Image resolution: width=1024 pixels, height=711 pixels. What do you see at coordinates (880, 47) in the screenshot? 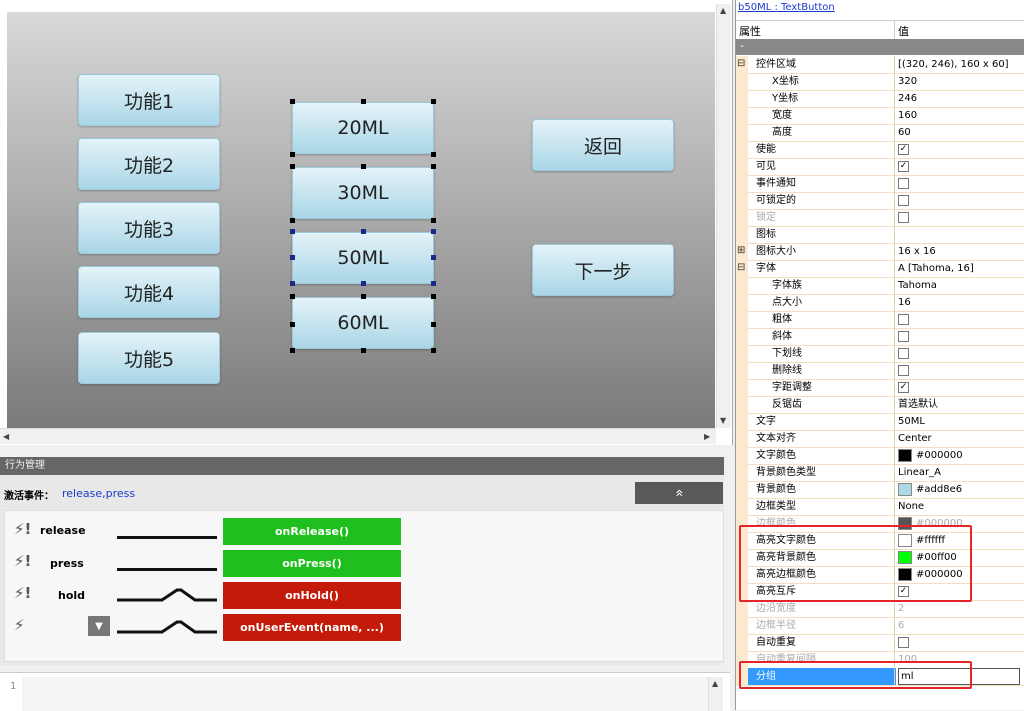
I see `category-row: -` at bounding box center [880, 47].